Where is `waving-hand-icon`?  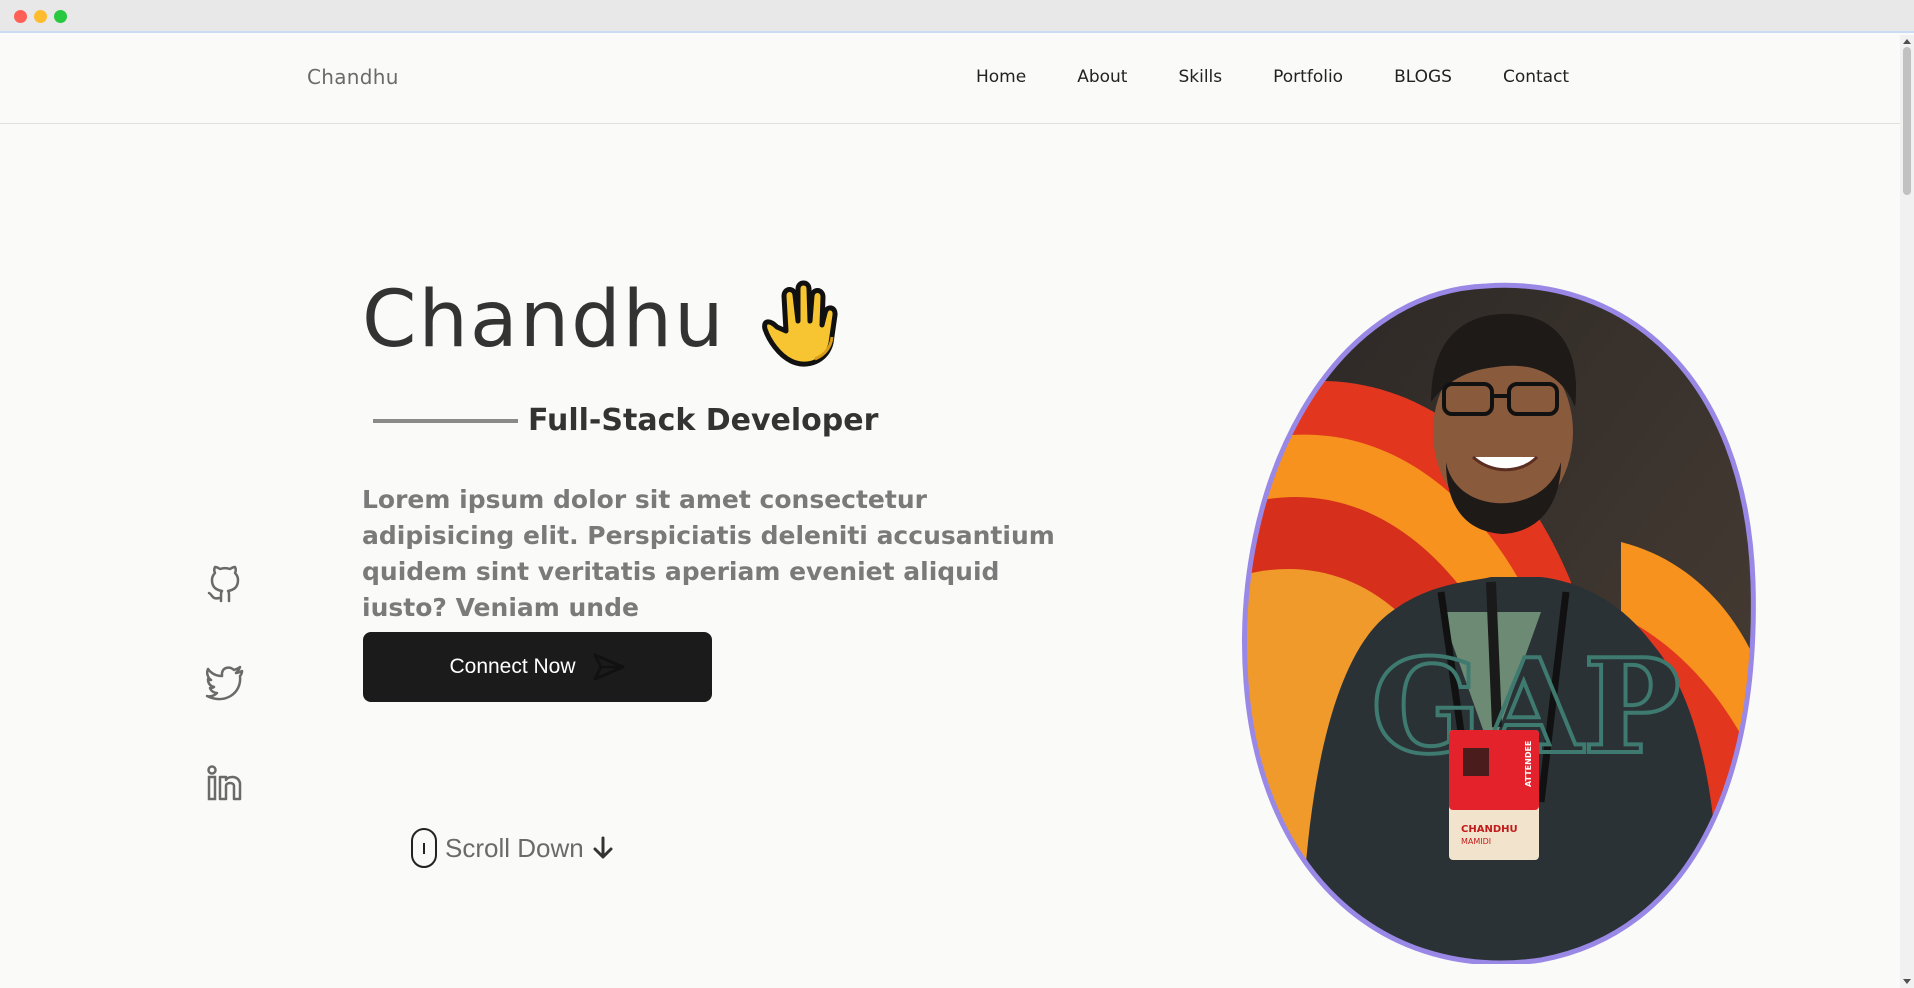 waving-hand-icon is located at coordinates (800, 323).